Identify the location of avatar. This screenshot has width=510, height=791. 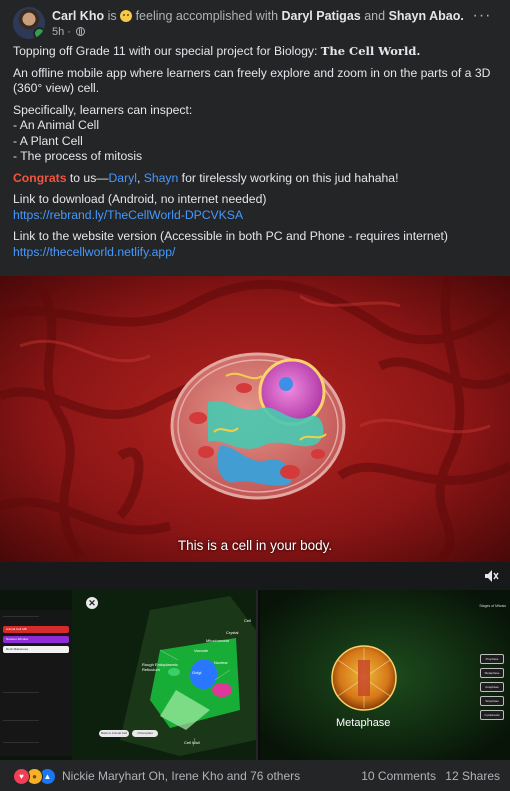
(29, 23).